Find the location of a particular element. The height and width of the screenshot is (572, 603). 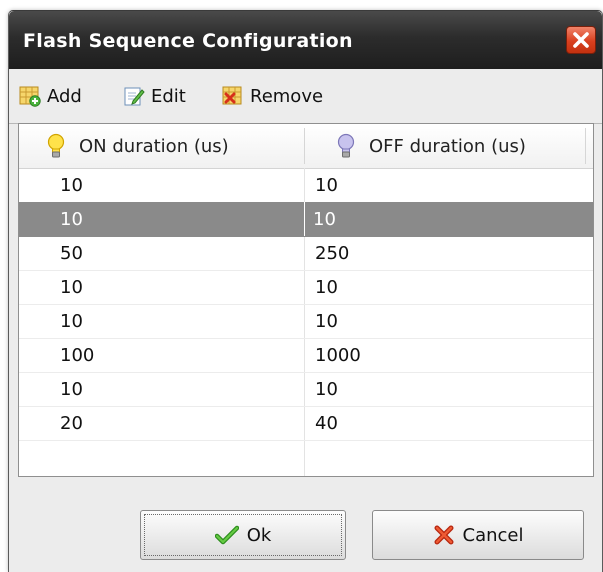

on-duration-header-label: ON duration (us) is located at coordinates (154, 146).